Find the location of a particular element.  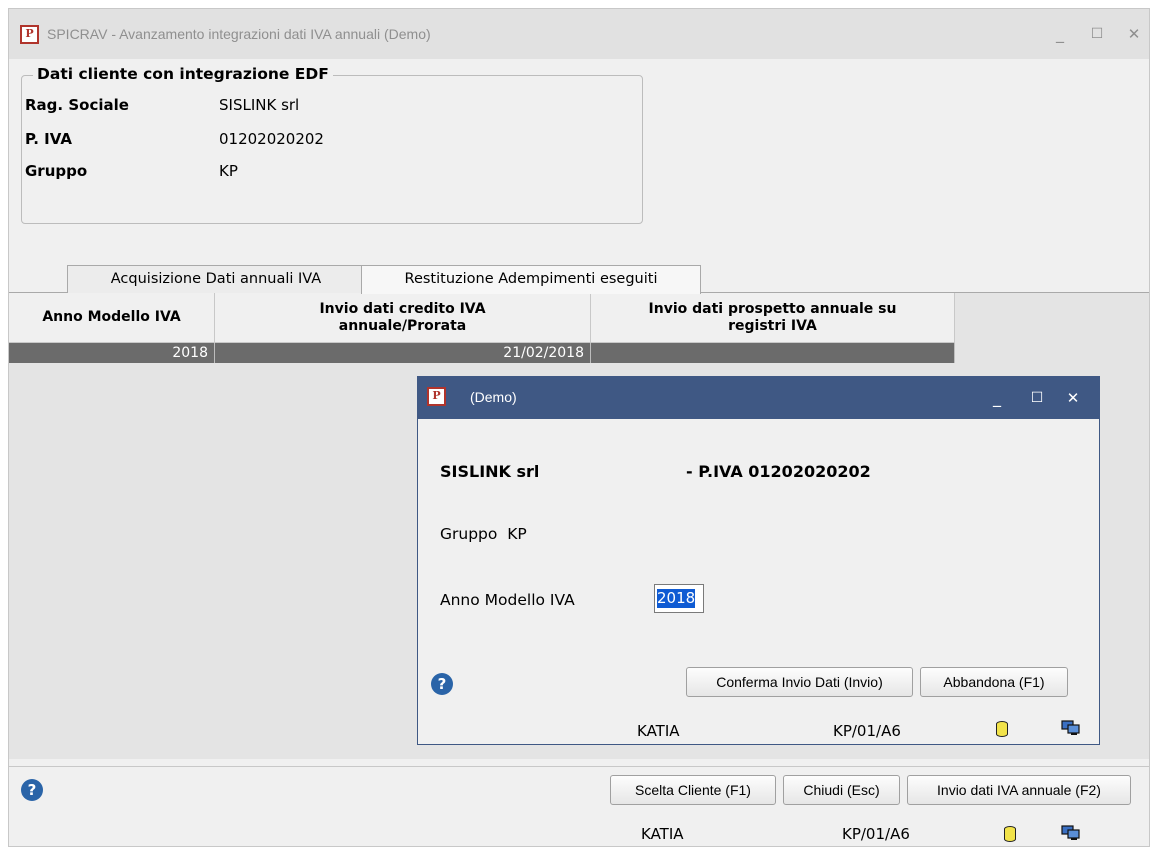

cell-anno: 2018 is located at coordinates (112, 353).